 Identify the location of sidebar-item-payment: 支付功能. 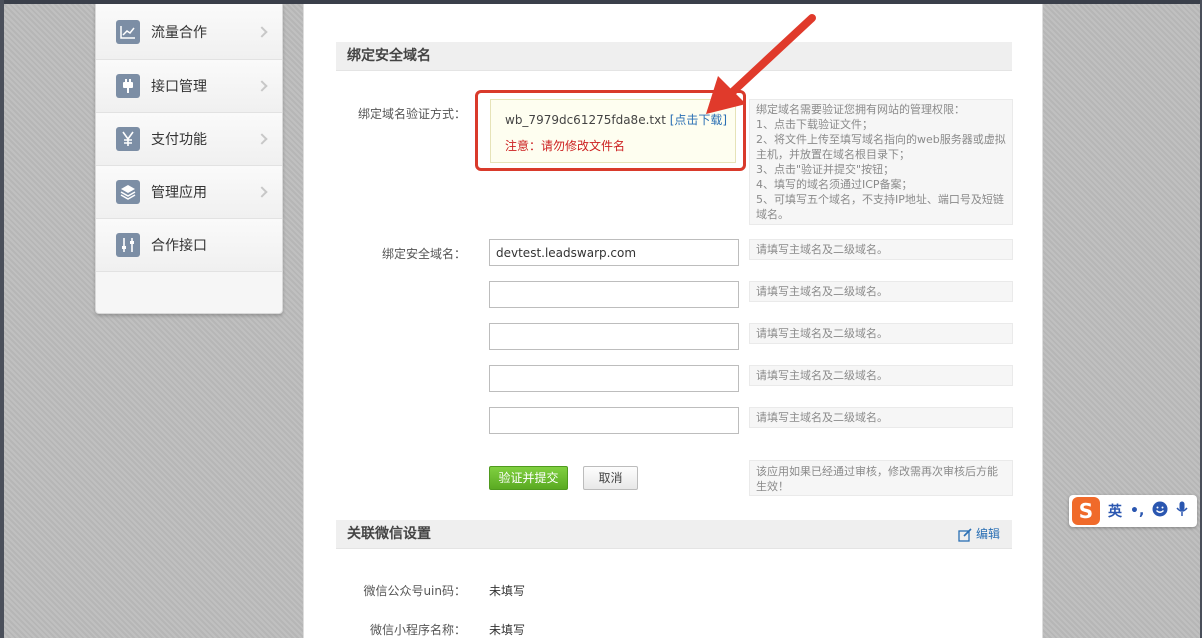
(189, 139).